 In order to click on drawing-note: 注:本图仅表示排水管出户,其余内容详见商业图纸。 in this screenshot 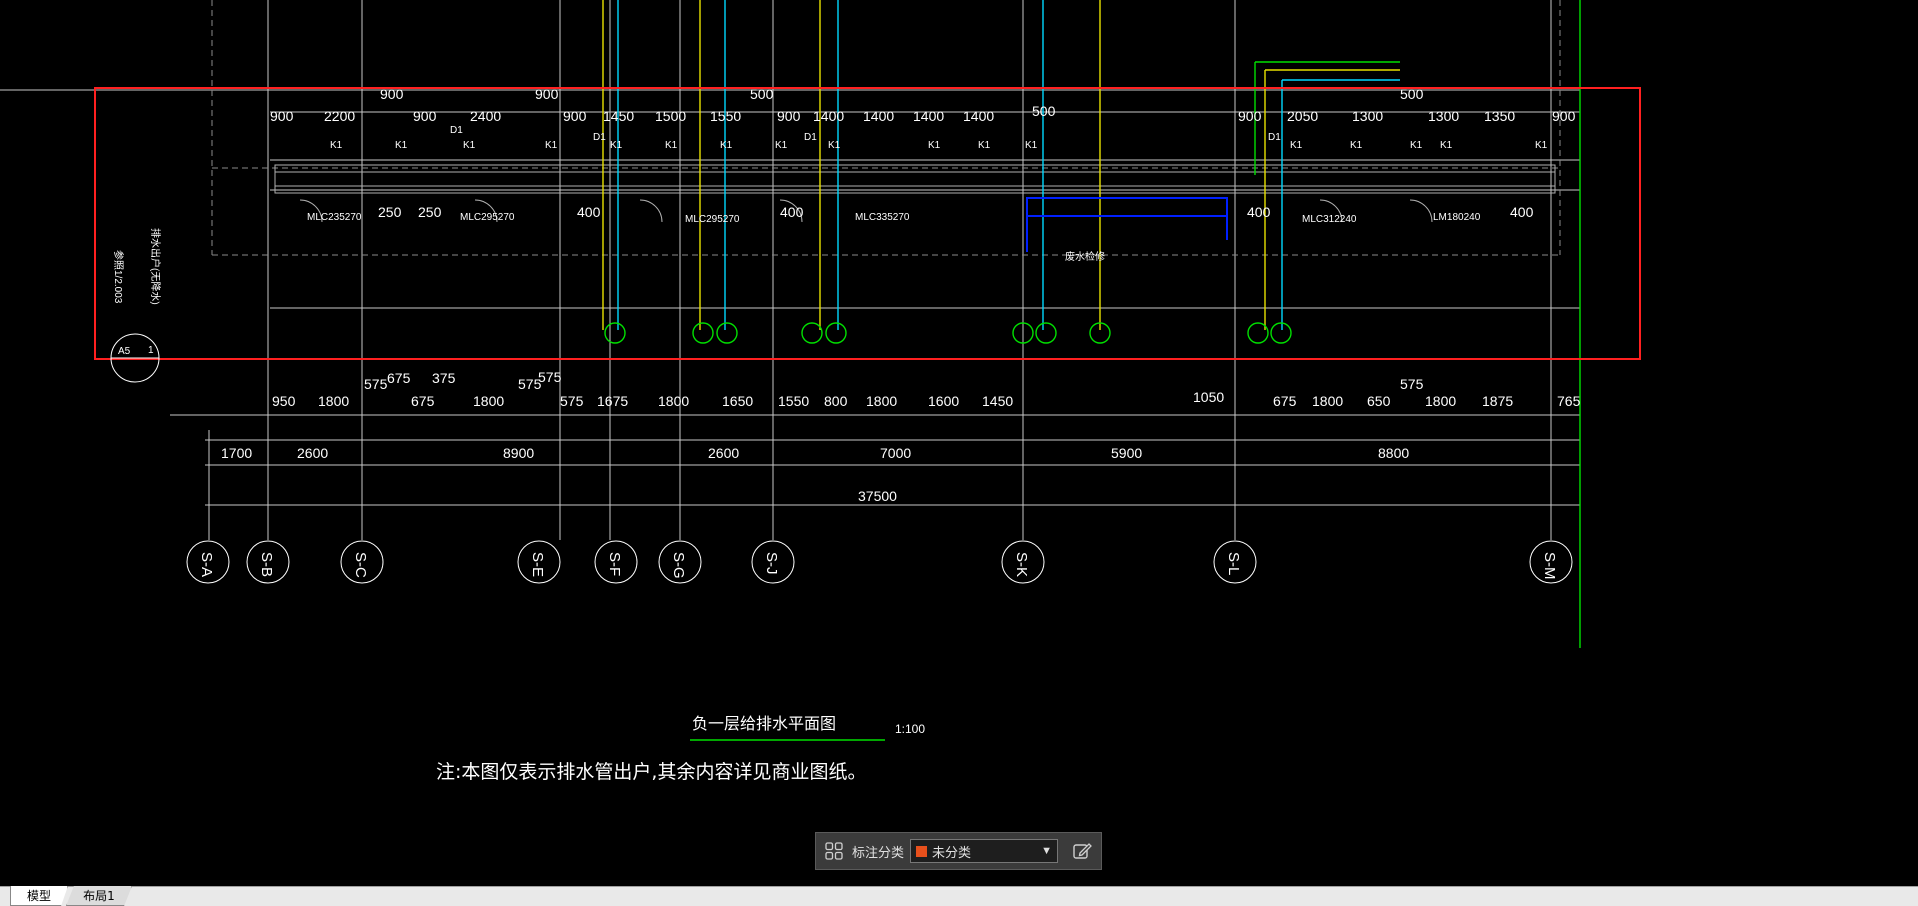, I will do `click(651, 772)`.